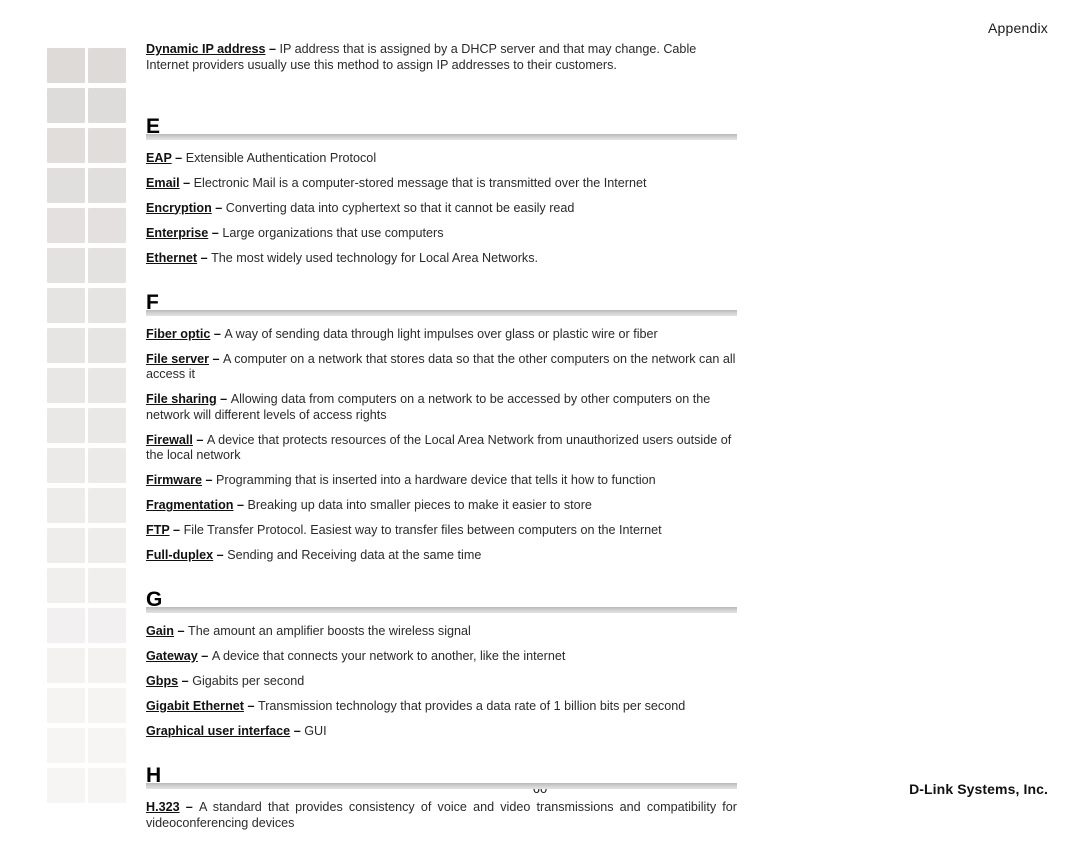  What do you see at coordinates (441, 682) in the screenshot?
I see `glossary-entry: Gbps – Gigabits per second` at bounding box center [441, 682].